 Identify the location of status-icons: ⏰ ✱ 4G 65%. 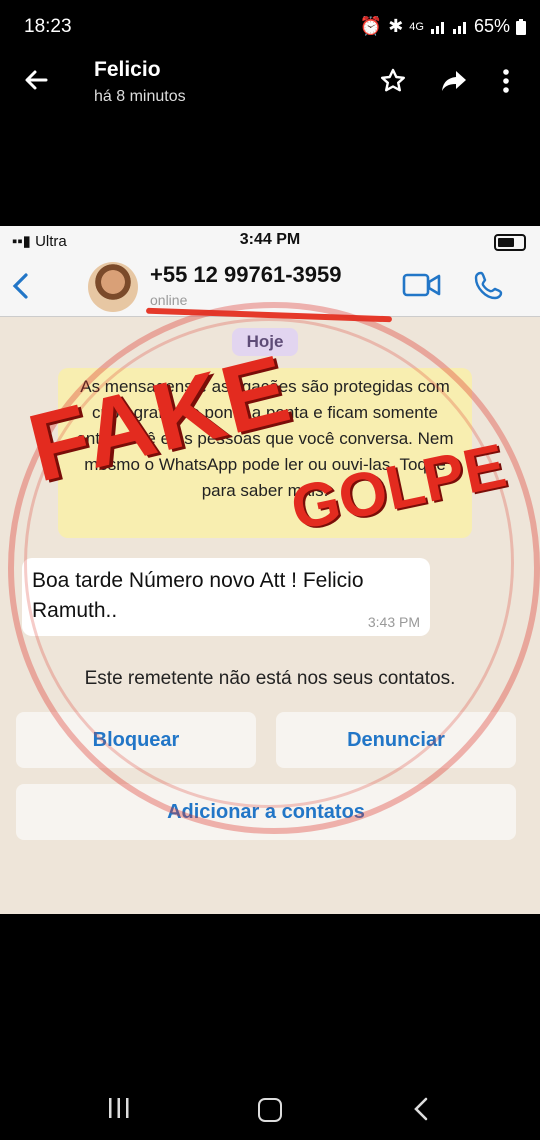
(443, 26).